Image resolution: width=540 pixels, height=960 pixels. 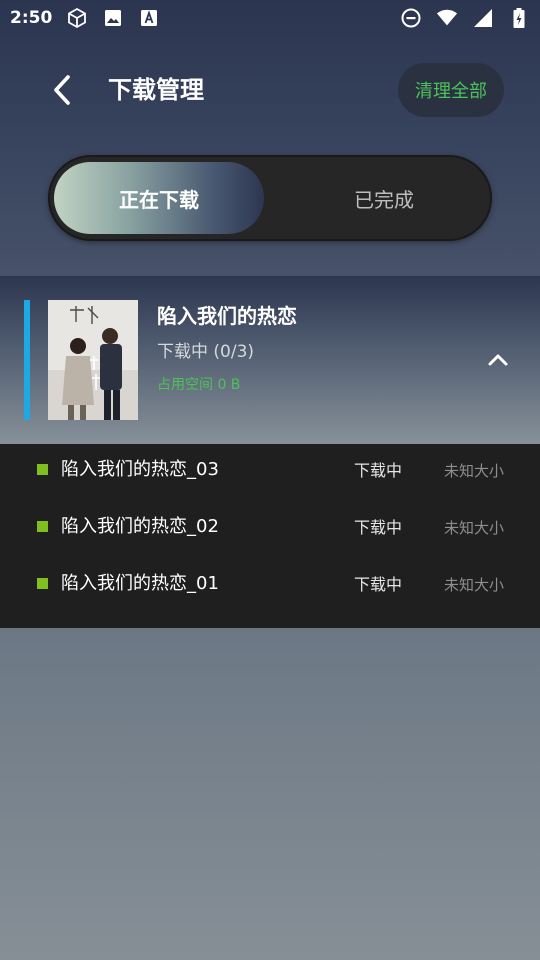 I want to click on selection-indicator, so click(x=27, y=360).